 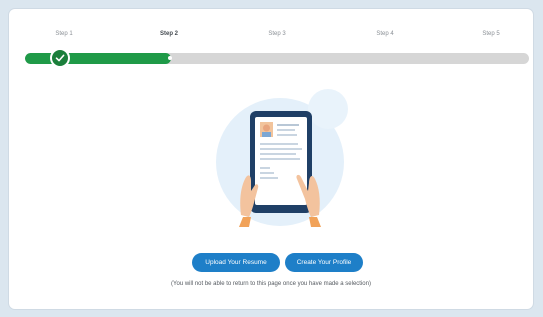 I want to click on progress-track, so click(x=277, y=58).